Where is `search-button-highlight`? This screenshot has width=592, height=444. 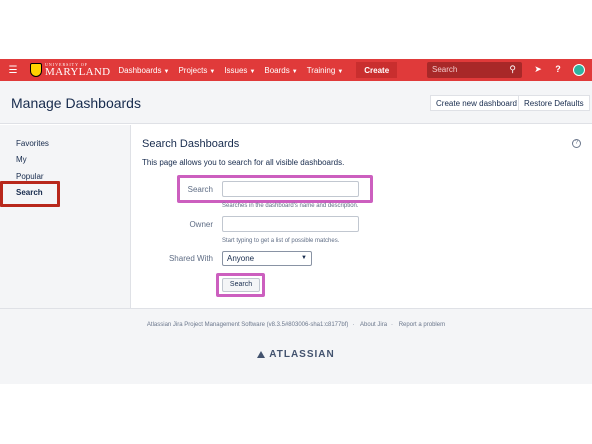
search-button-highlight is located at coordinates (240, 285).